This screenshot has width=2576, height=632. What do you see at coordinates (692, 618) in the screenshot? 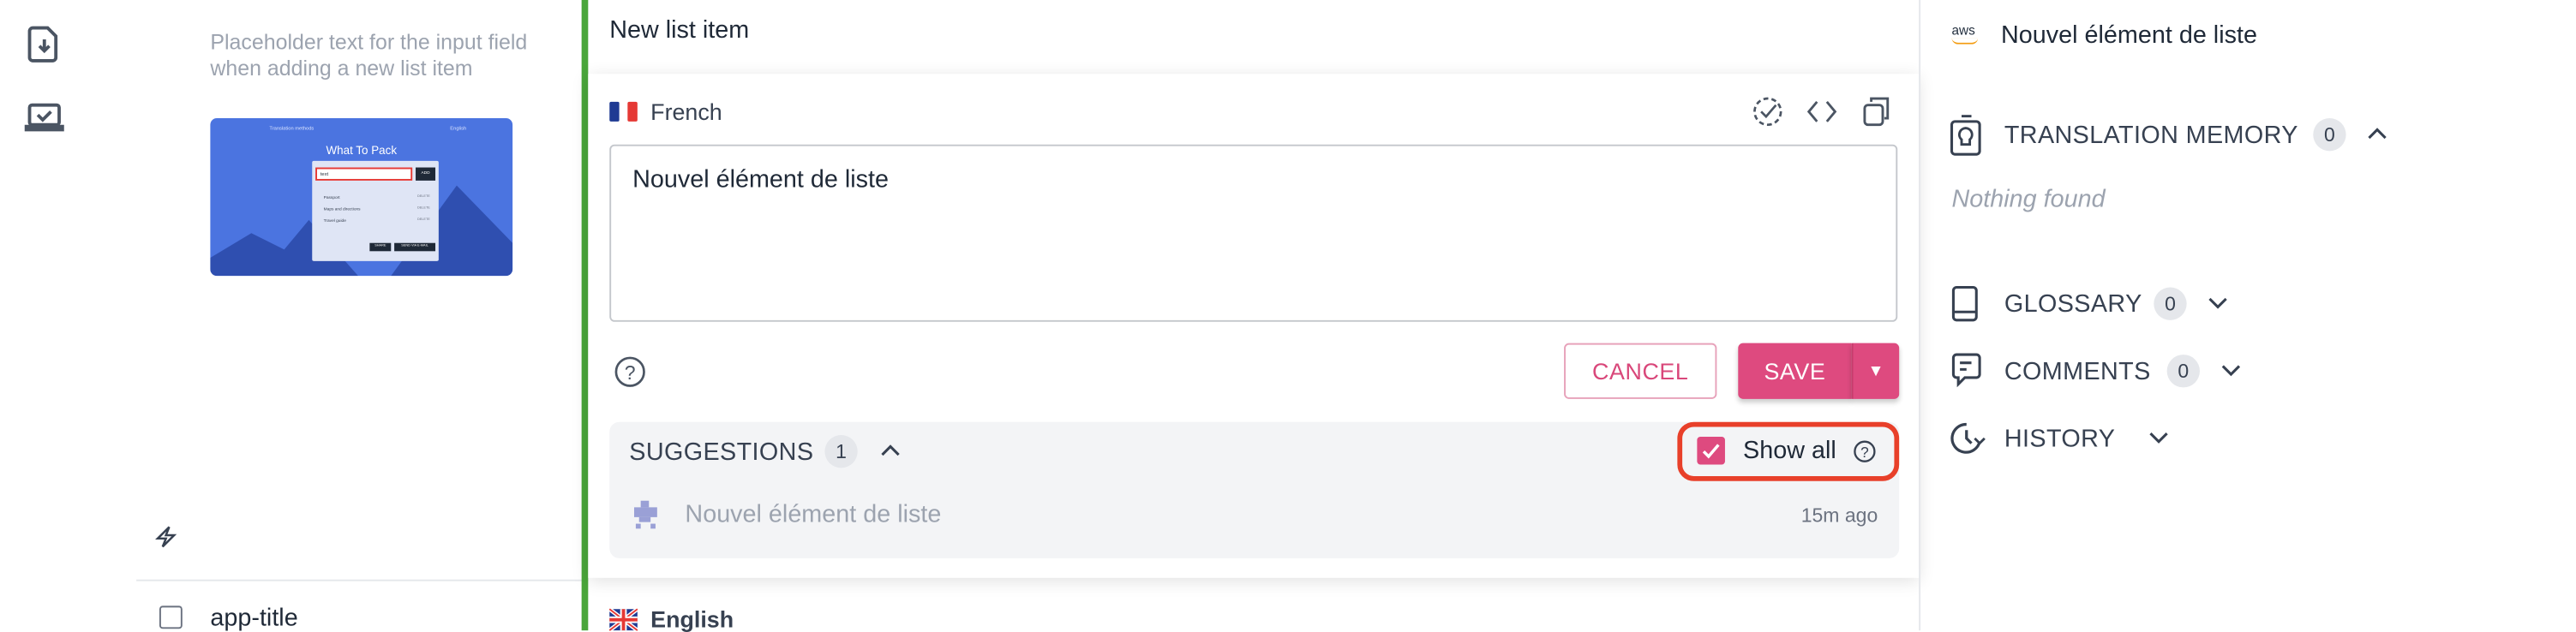
I see `next-language-label: English` at bounding box center [692, 618].